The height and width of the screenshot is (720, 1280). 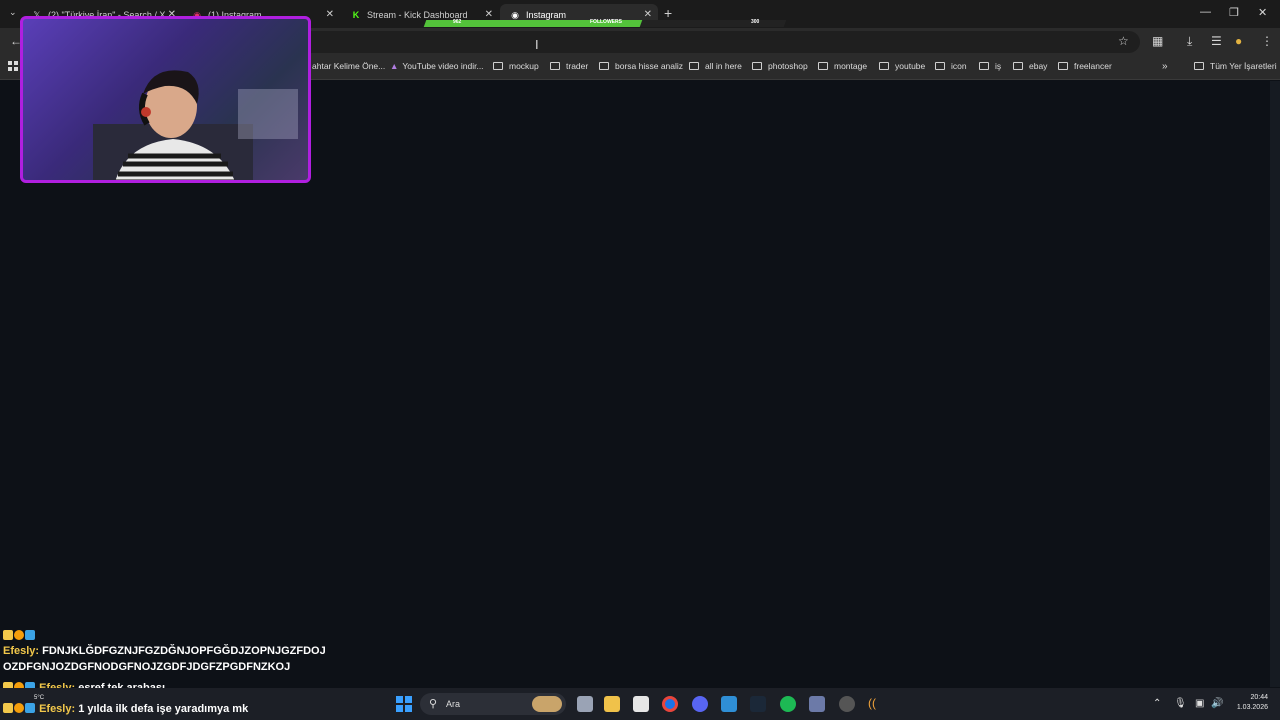 I want to click on chat-text: OZDFGNJOZDGFNODGFNOJZGDFJDGFZPGDFNZKOJ, so click(x=147, y=667).